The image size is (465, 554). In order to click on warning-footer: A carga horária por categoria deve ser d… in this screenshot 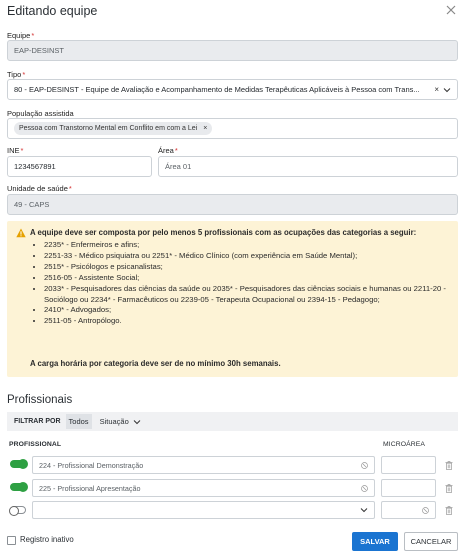, I will do `click(155, 363)`.